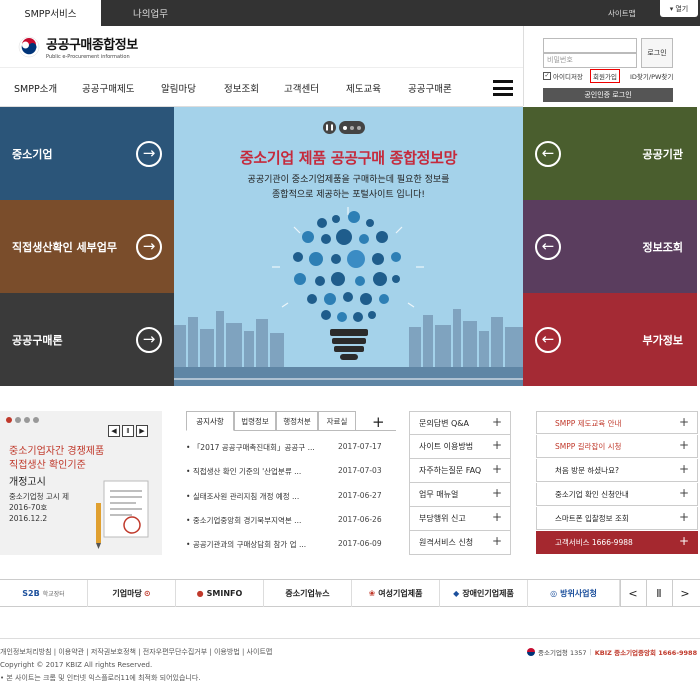 This screenshot has width=700, height=692. What do you see at coordinates (308, 593) in the screenshot?
I see `banner-sme-news: 중소기업뉴스` at bounding box center [308, 593].